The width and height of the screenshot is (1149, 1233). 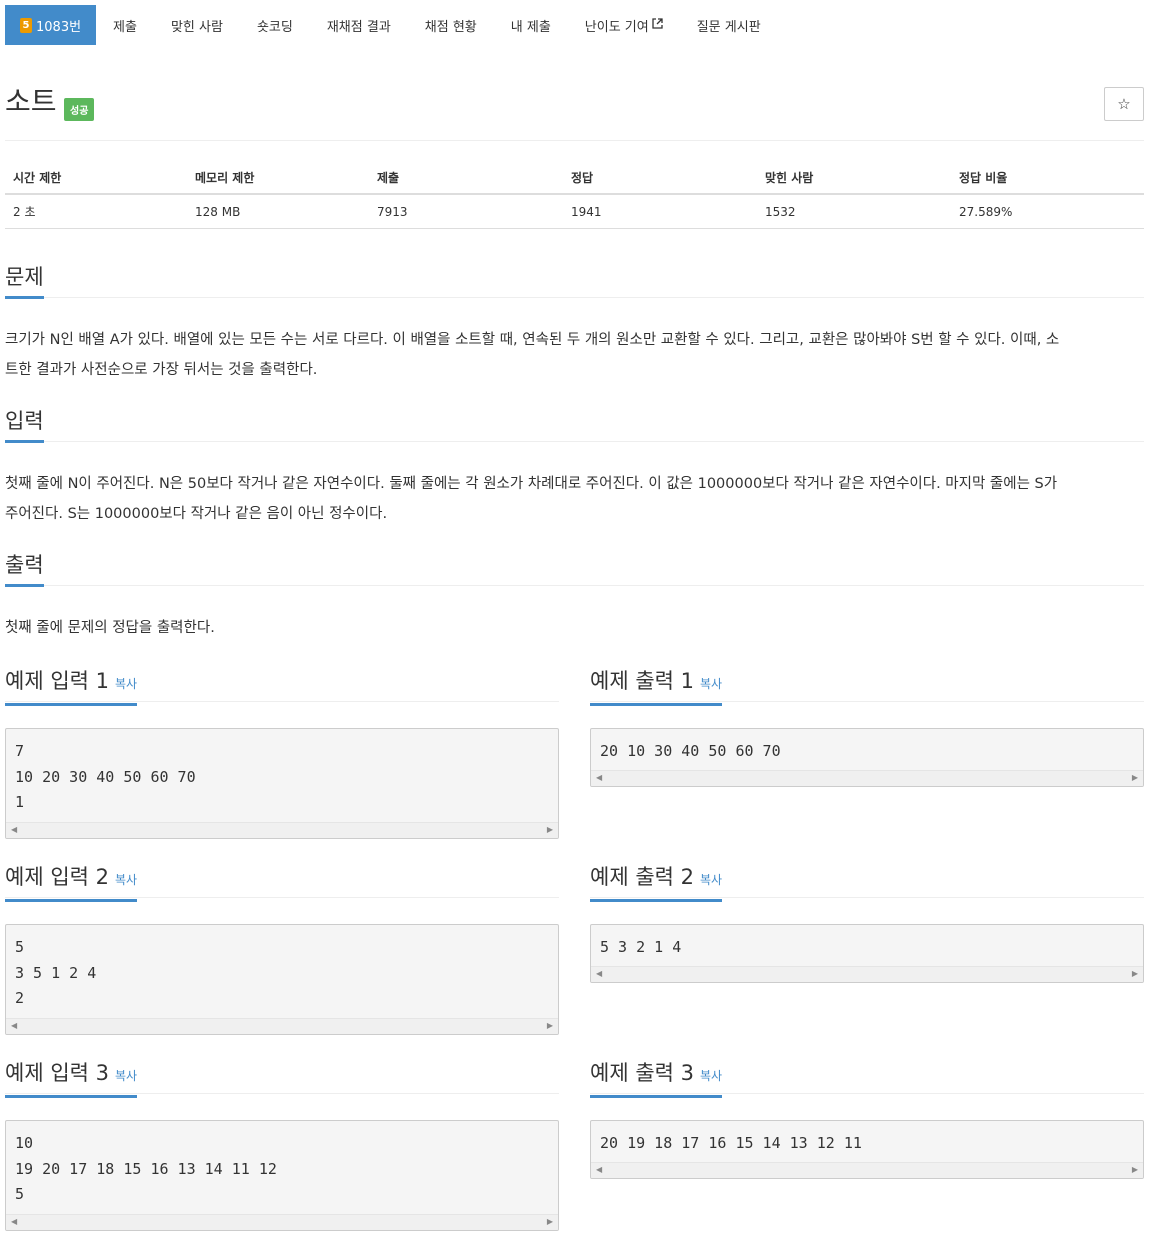 I want to click on tab-my-submissions: 내 제출, so click(x=531, y=25).